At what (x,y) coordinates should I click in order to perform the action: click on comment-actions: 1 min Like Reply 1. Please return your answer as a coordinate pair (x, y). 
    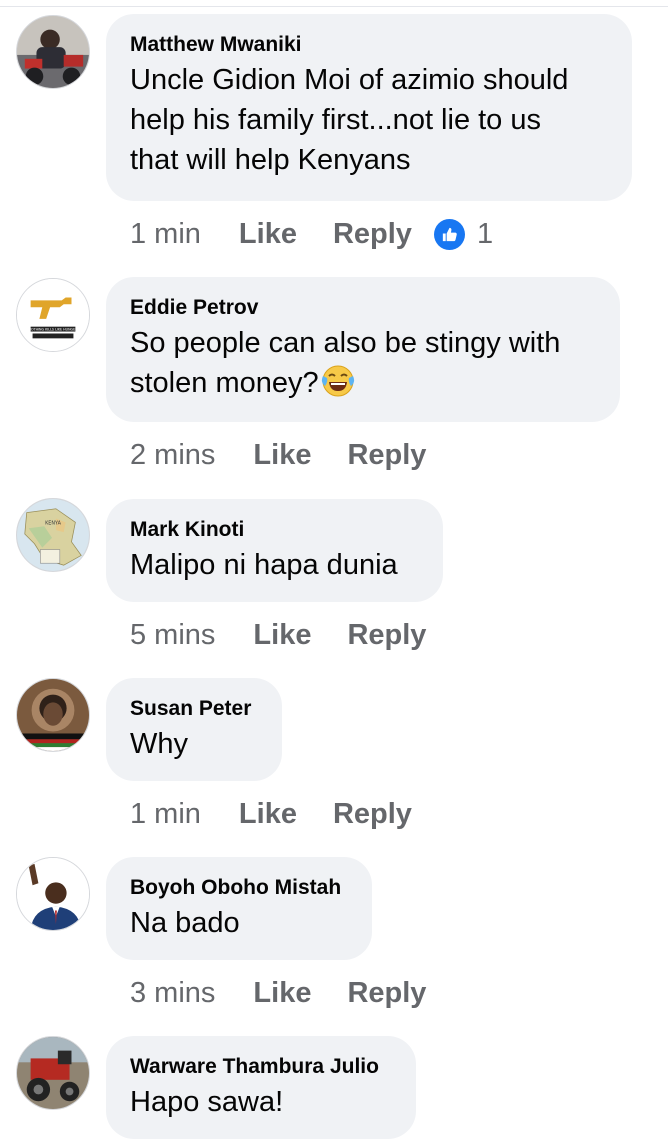
    Looking at the image, I should click on (311, 234).